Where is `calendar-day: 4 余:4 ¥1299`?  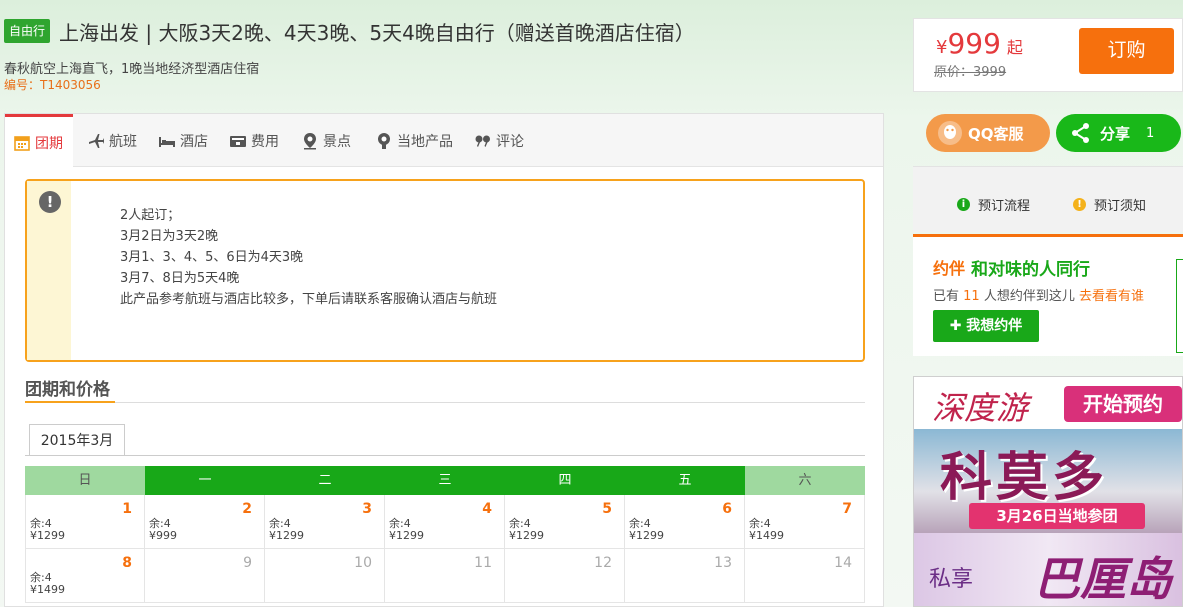
calendar-day: 4 余:4 ¥1299 is located at coordinates (445, 522).